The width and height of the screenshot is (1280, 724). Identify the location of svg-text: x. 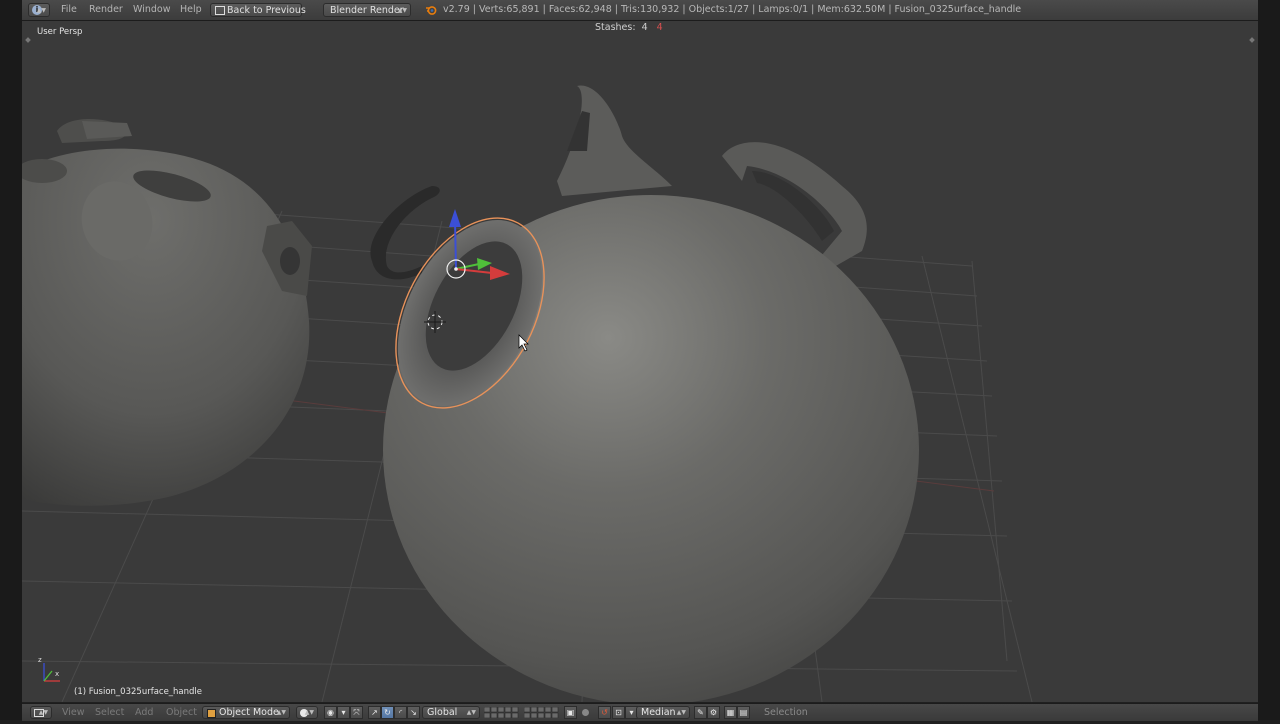
(57, 674).